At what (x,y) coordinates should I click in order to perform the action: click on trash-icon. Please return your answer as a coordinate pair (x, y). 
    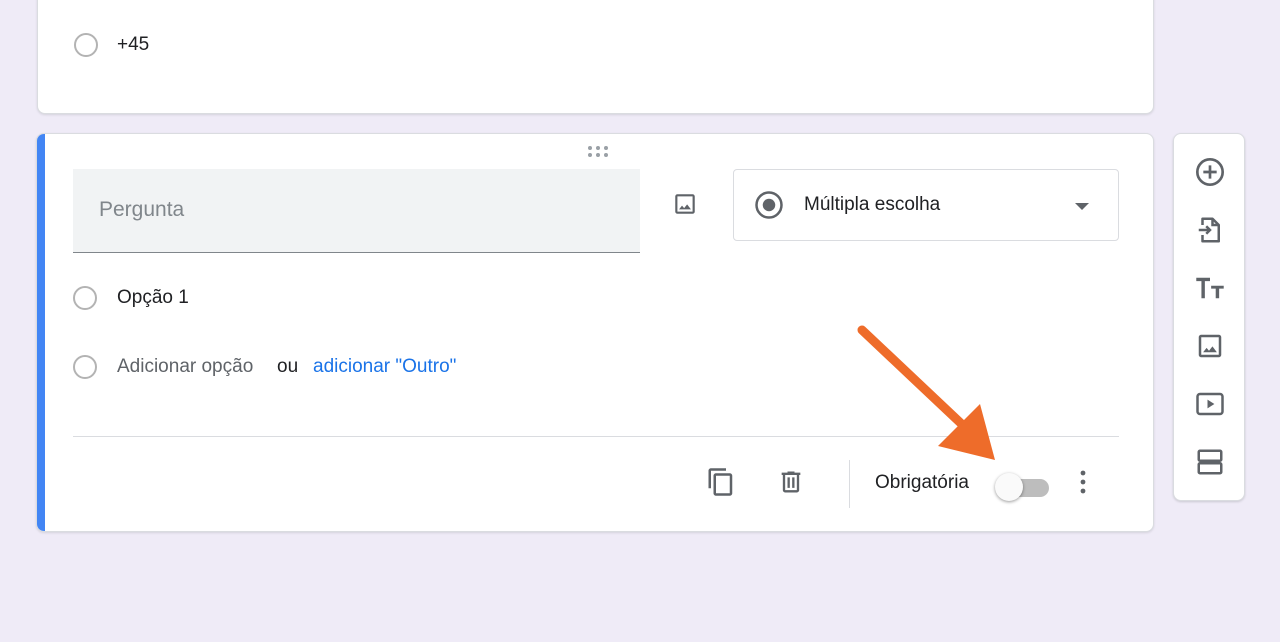
    Looking at the image, I should click on (791, 482).